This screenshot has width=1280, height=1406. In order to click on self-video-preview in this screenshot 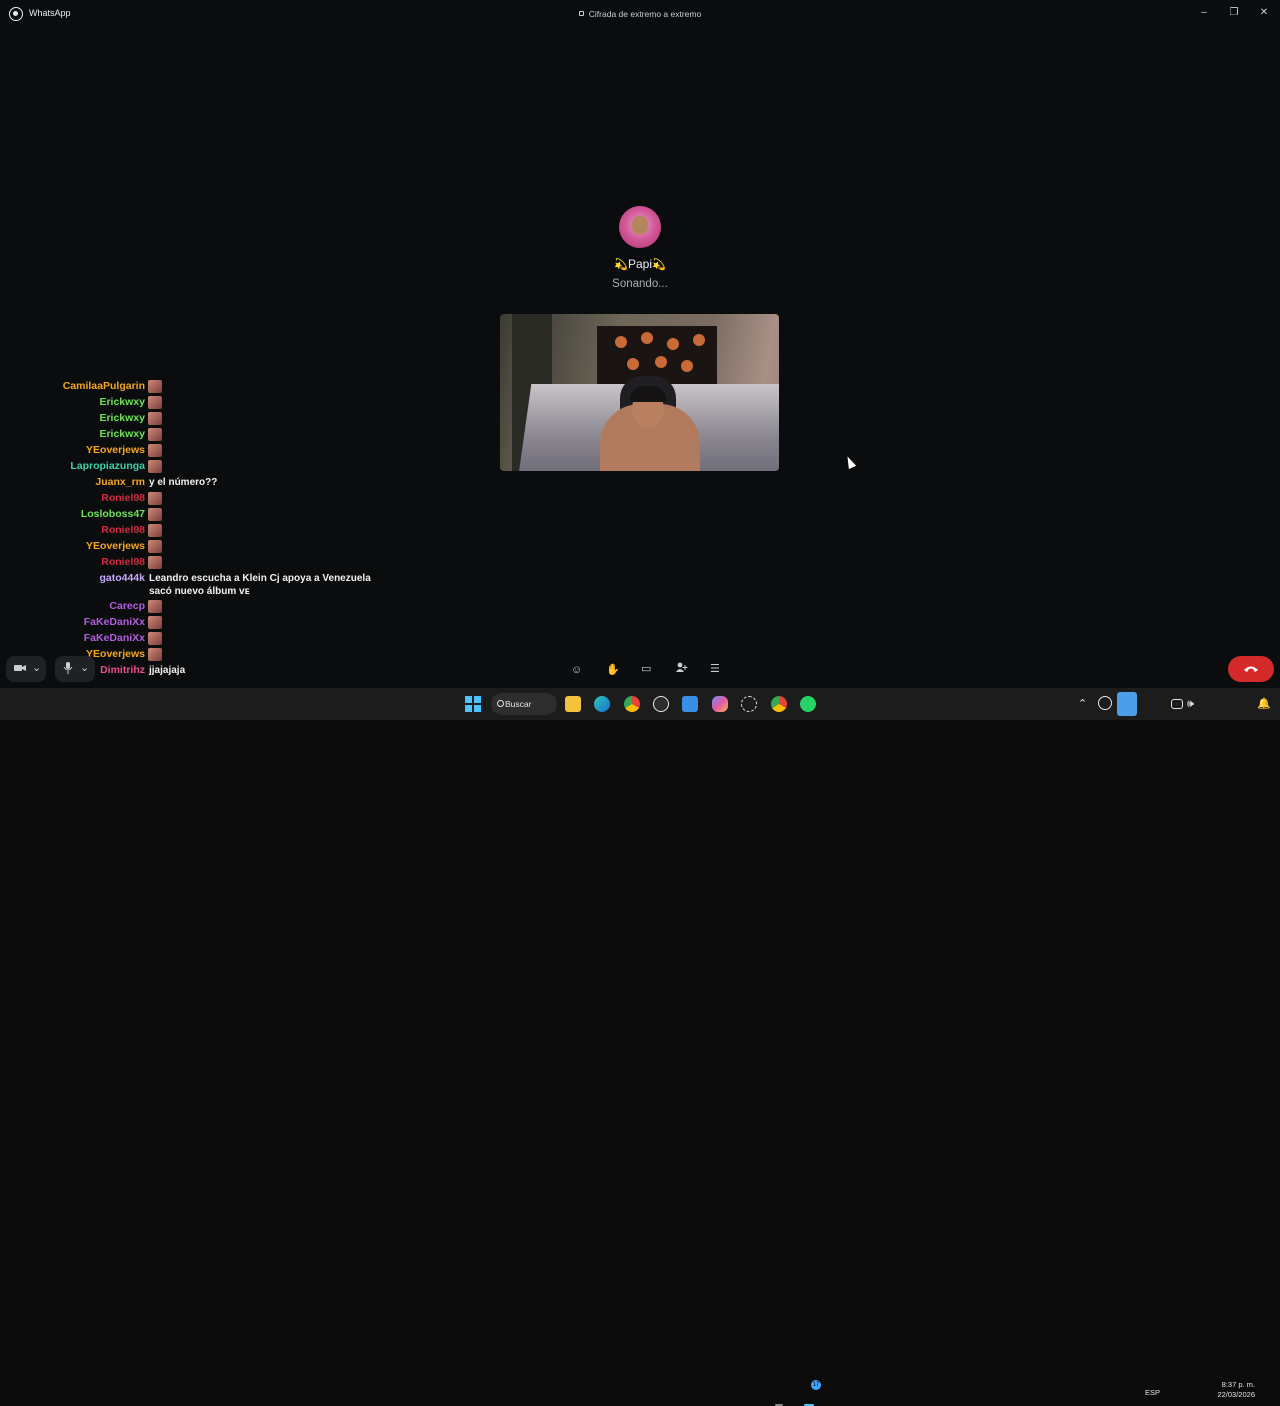, I will do `click(639, 392)`.